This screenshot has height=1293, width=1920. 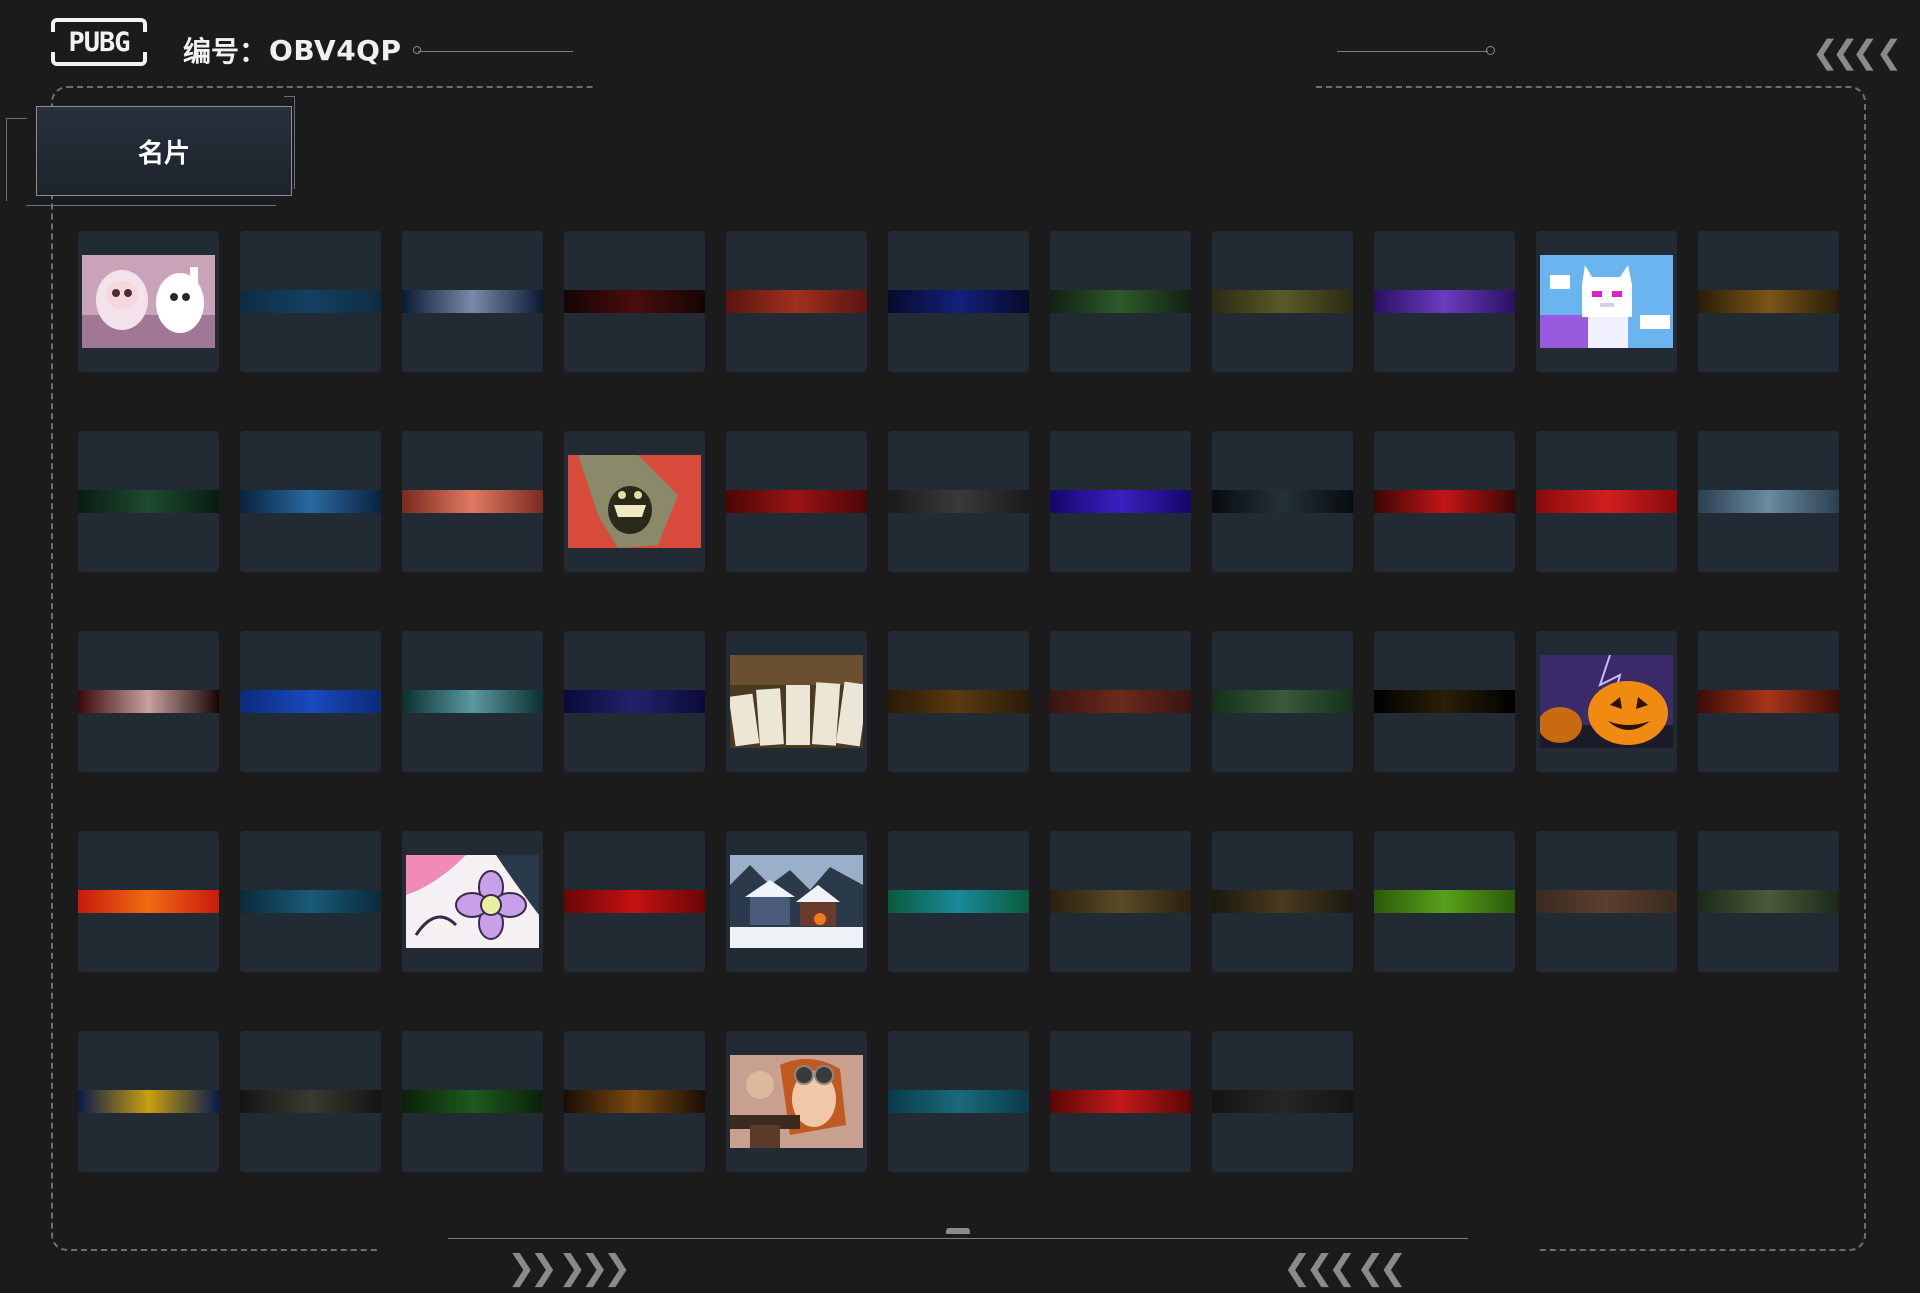 I want to click on scroll-thumb, so click(x=958, y=1231).